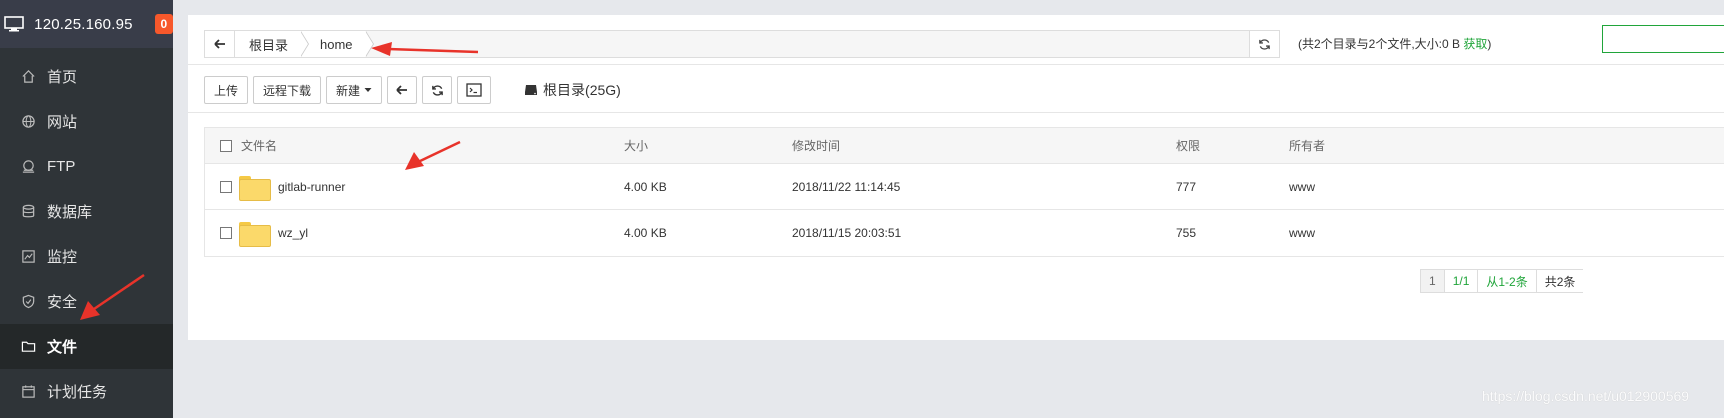 Image resolution: width=1724 pixels, height=418 pixels. I want to click on back-button, so click(402, 90).